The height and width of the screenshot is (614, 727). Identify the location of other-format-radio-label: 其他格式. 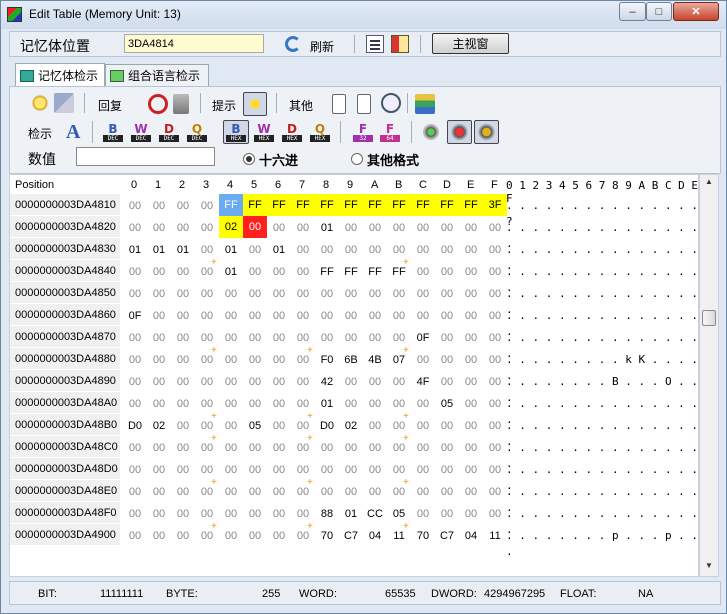
(393, 159).